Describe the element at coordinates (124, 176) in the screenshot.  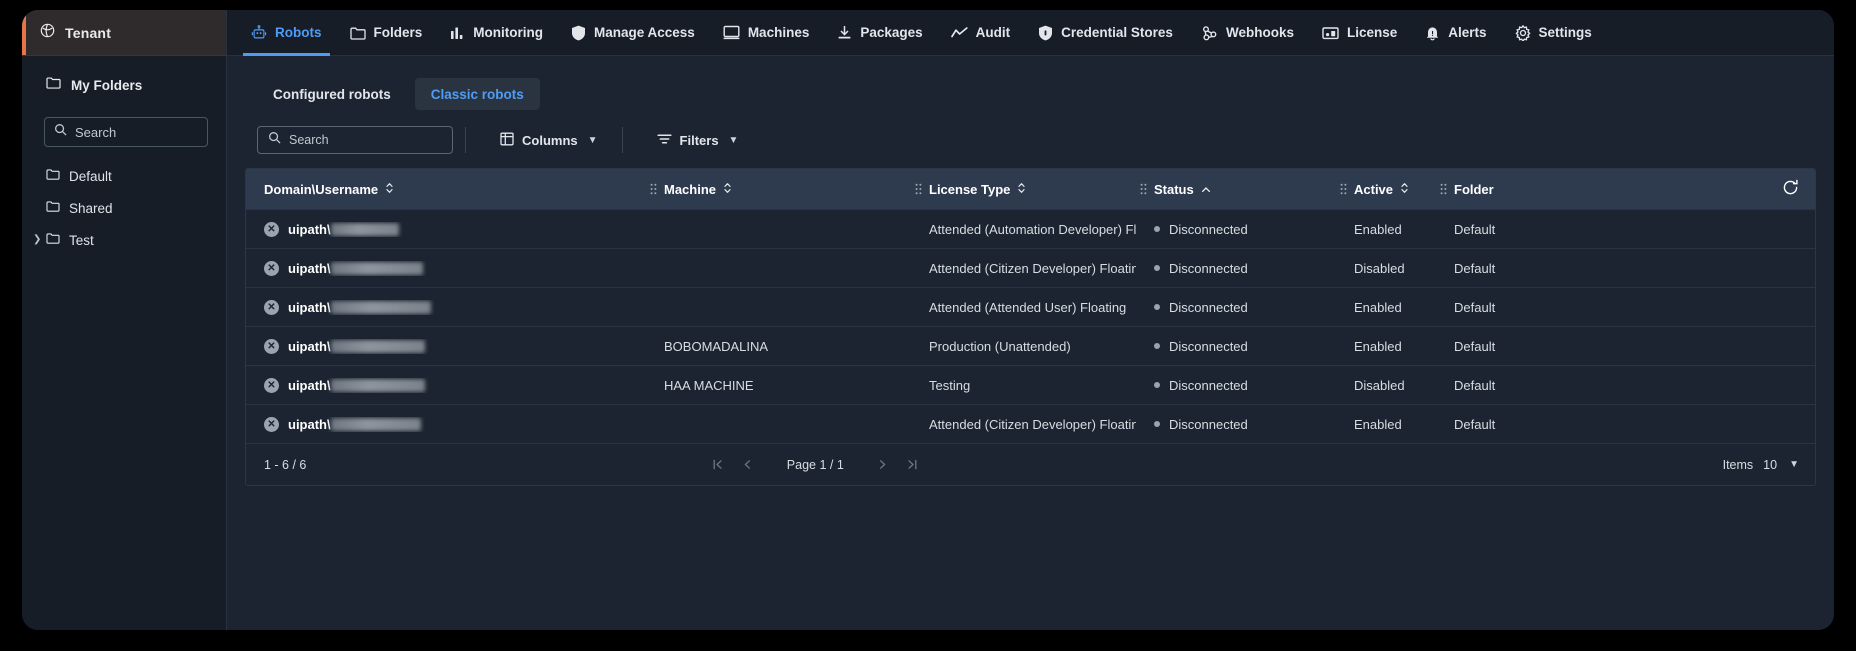
I see `sidebar-item-default: Default` at that location.